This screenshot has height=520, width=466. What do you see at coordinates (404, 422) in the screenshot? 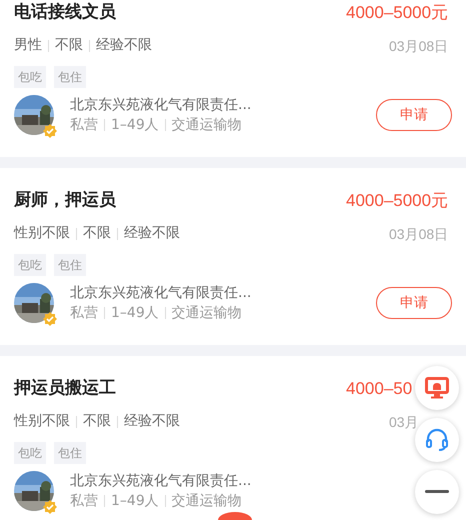
I see `date-text: 03月` at bounding box center [404, 422].